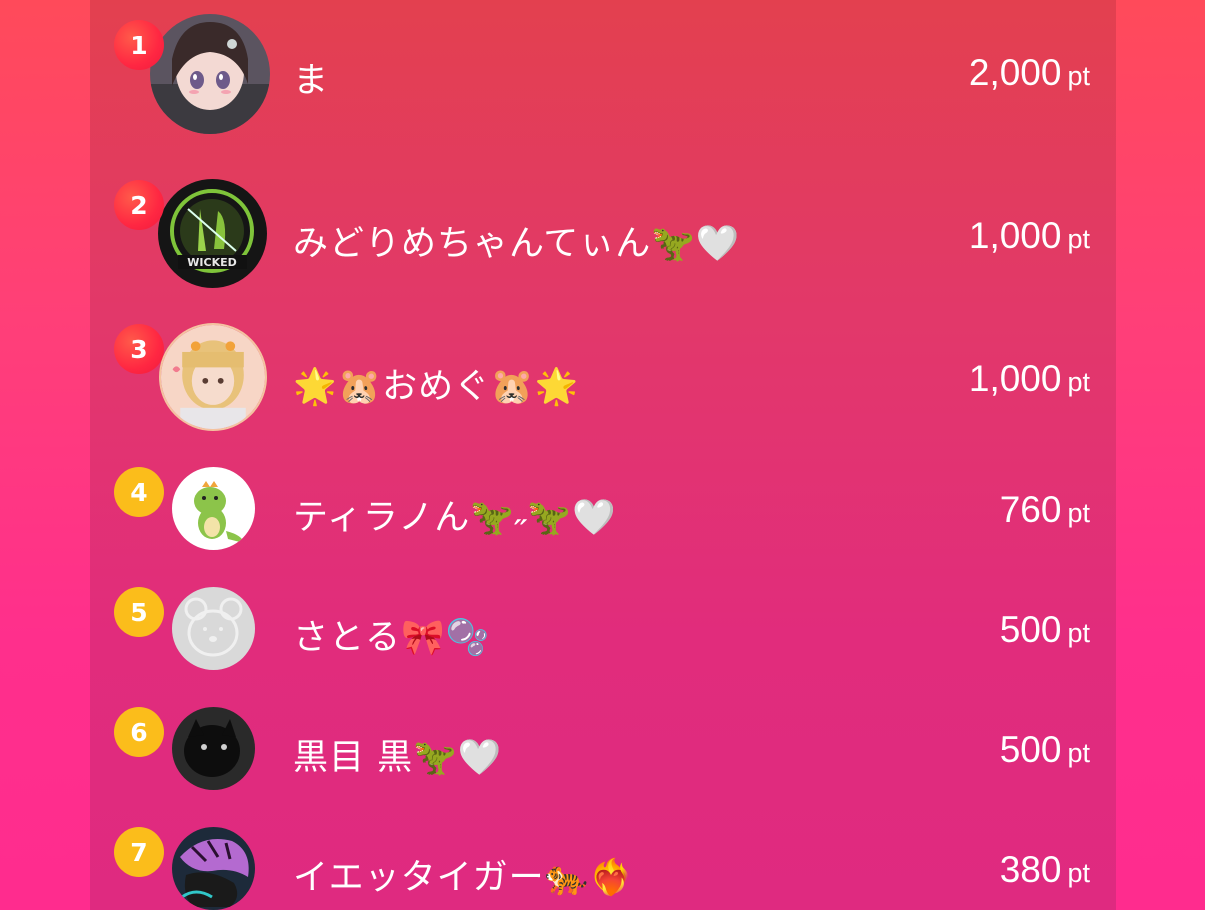 This screenshot has height=910, width=1205. I want to click on user-name: さとる🎀🫧, so click(392, 638).